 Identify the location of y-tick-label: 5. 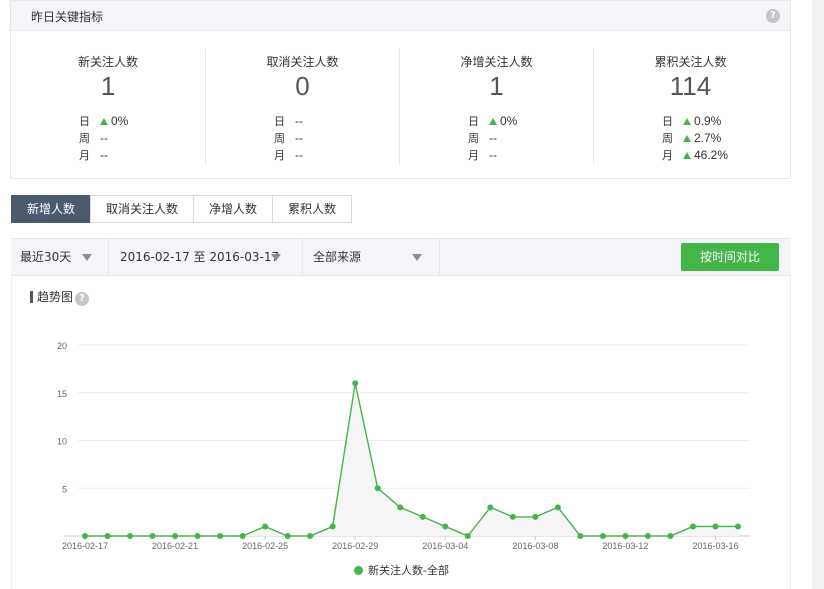
(64, 489).